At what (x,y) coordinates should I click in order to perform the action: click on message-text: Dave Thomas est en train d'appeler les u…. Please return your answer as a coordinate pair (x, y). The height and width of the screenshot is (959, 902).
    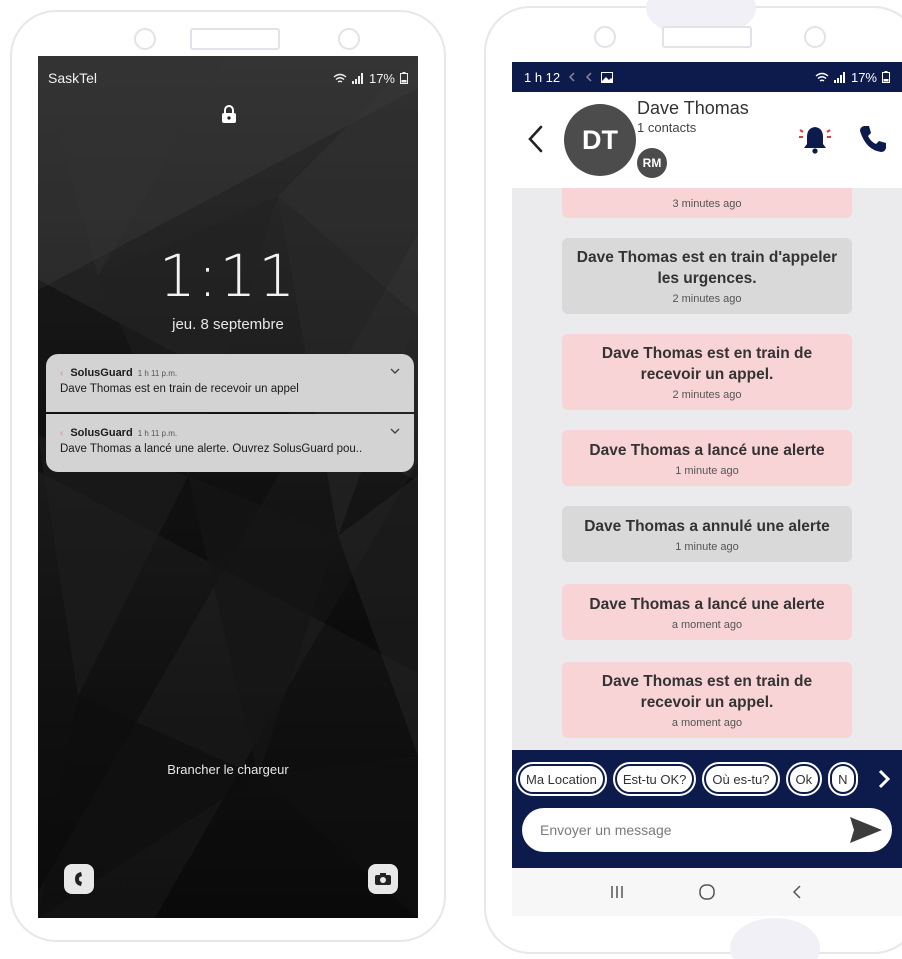
    Looking at the image, I should click on (707, 268).